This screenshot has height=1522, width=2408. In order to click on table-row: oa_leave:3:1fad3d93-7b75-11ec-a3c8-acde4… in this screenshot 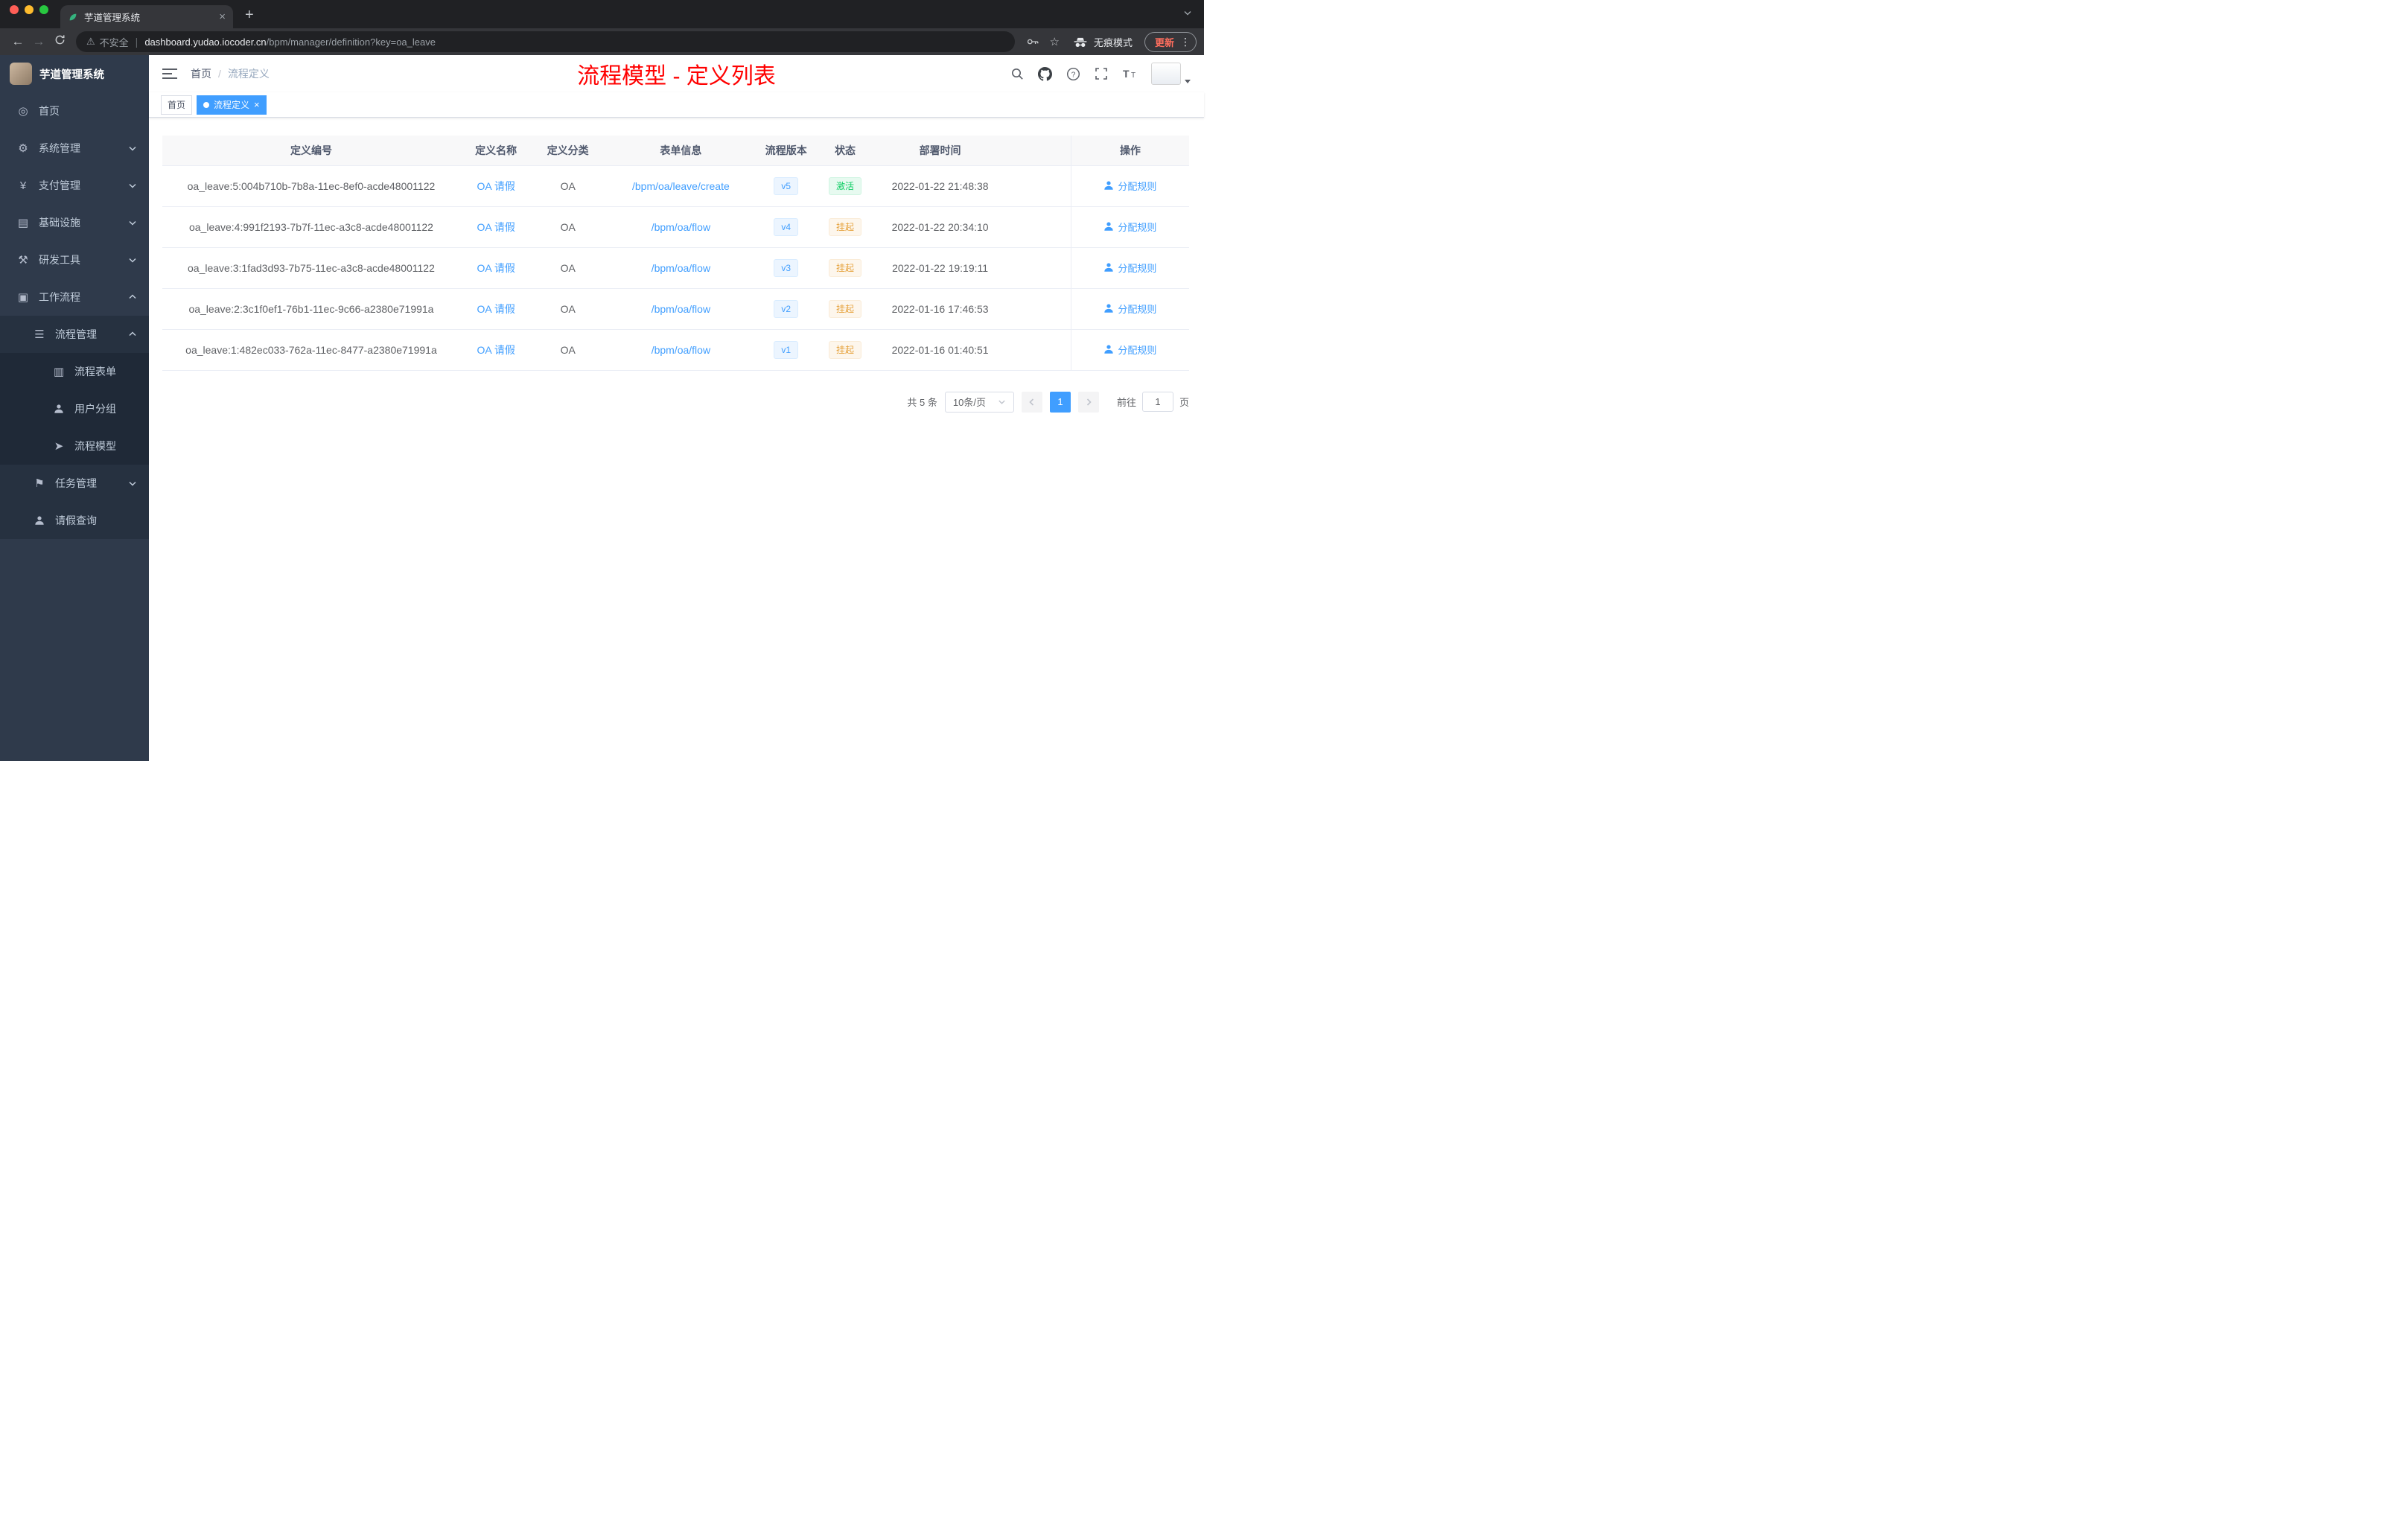, I will do `click(675, 268)`.